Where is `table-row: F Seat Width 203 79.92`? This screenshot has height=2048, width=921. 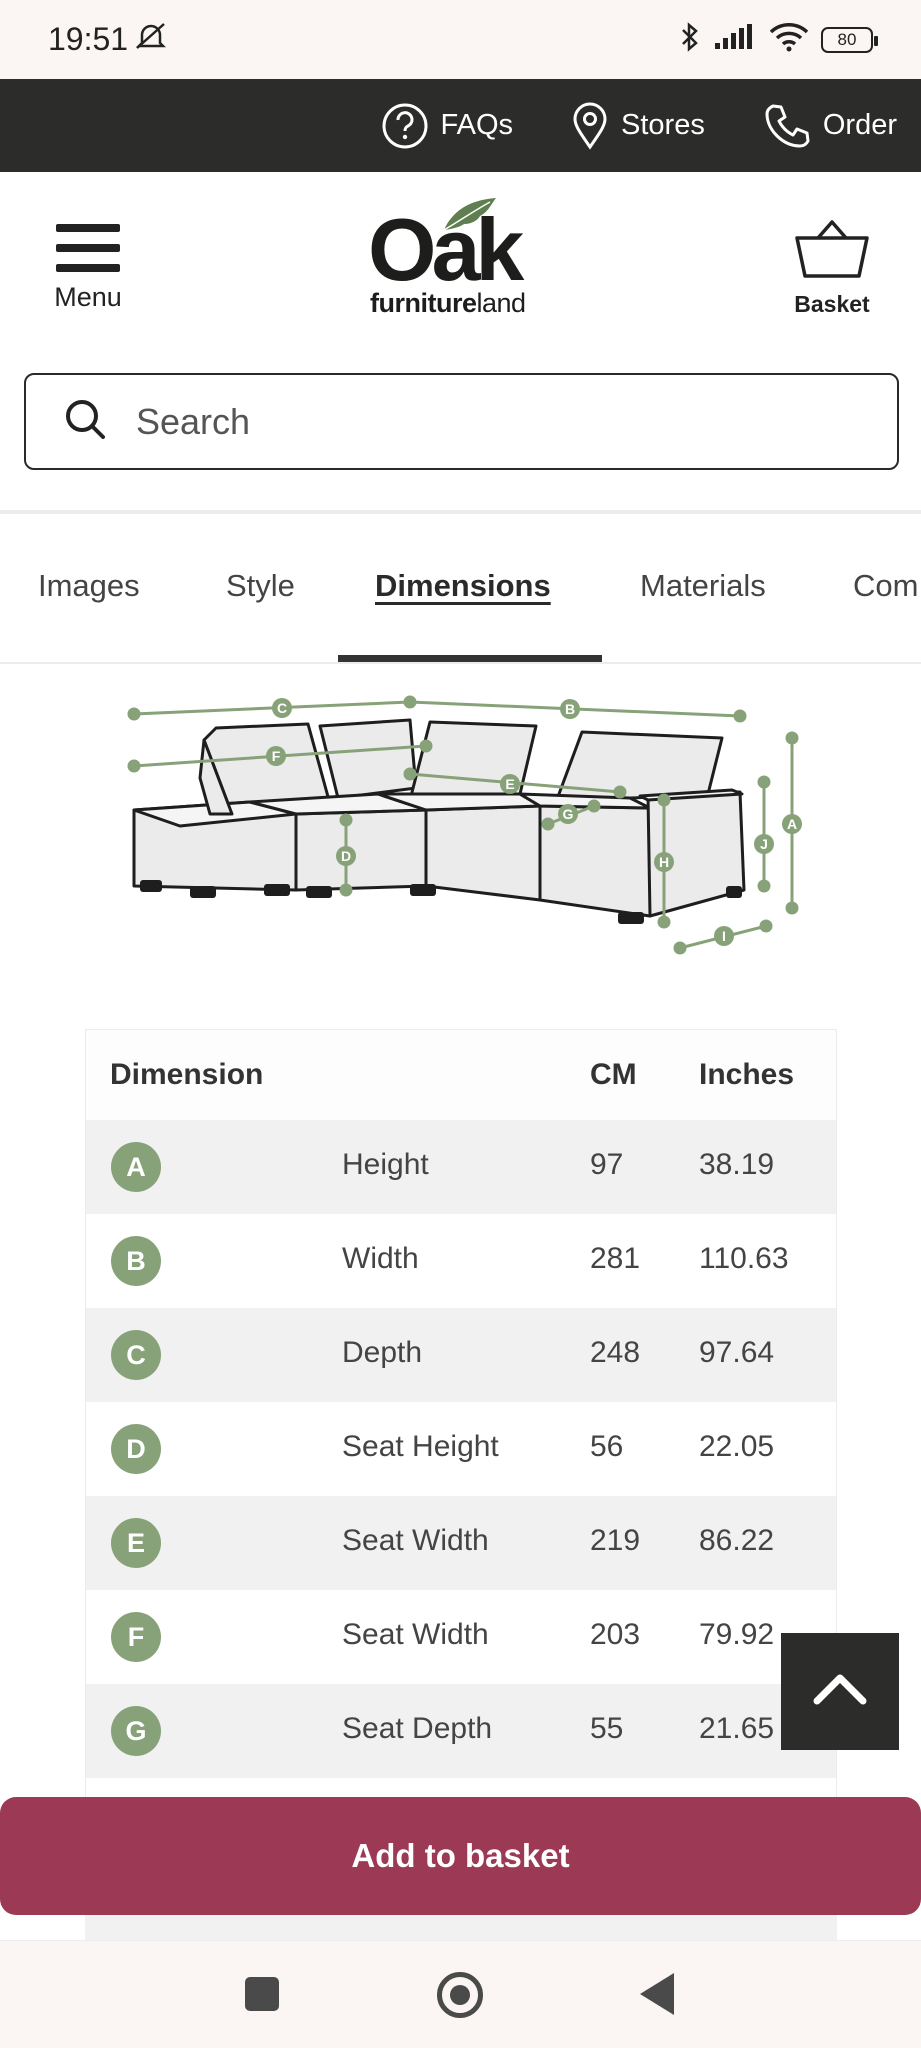
table-row: F Seat Width 203 79.92 is located at coordinates (461, 1637).